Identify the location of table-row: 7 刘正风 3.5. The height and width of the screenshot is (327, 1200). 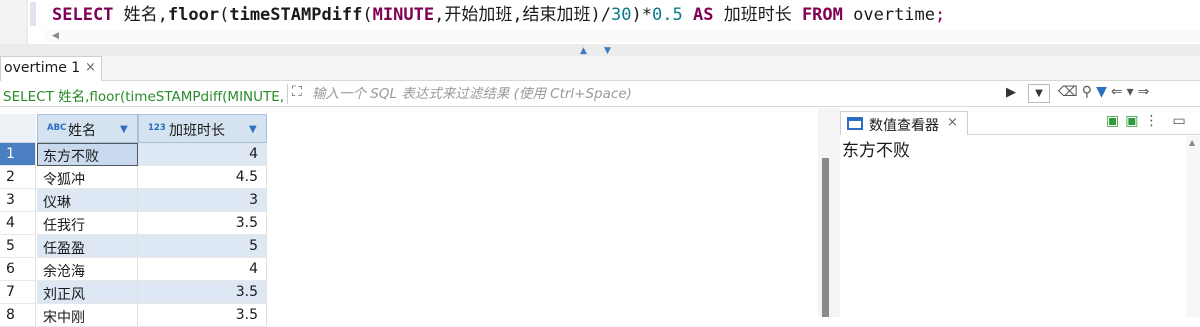
(409, 292).